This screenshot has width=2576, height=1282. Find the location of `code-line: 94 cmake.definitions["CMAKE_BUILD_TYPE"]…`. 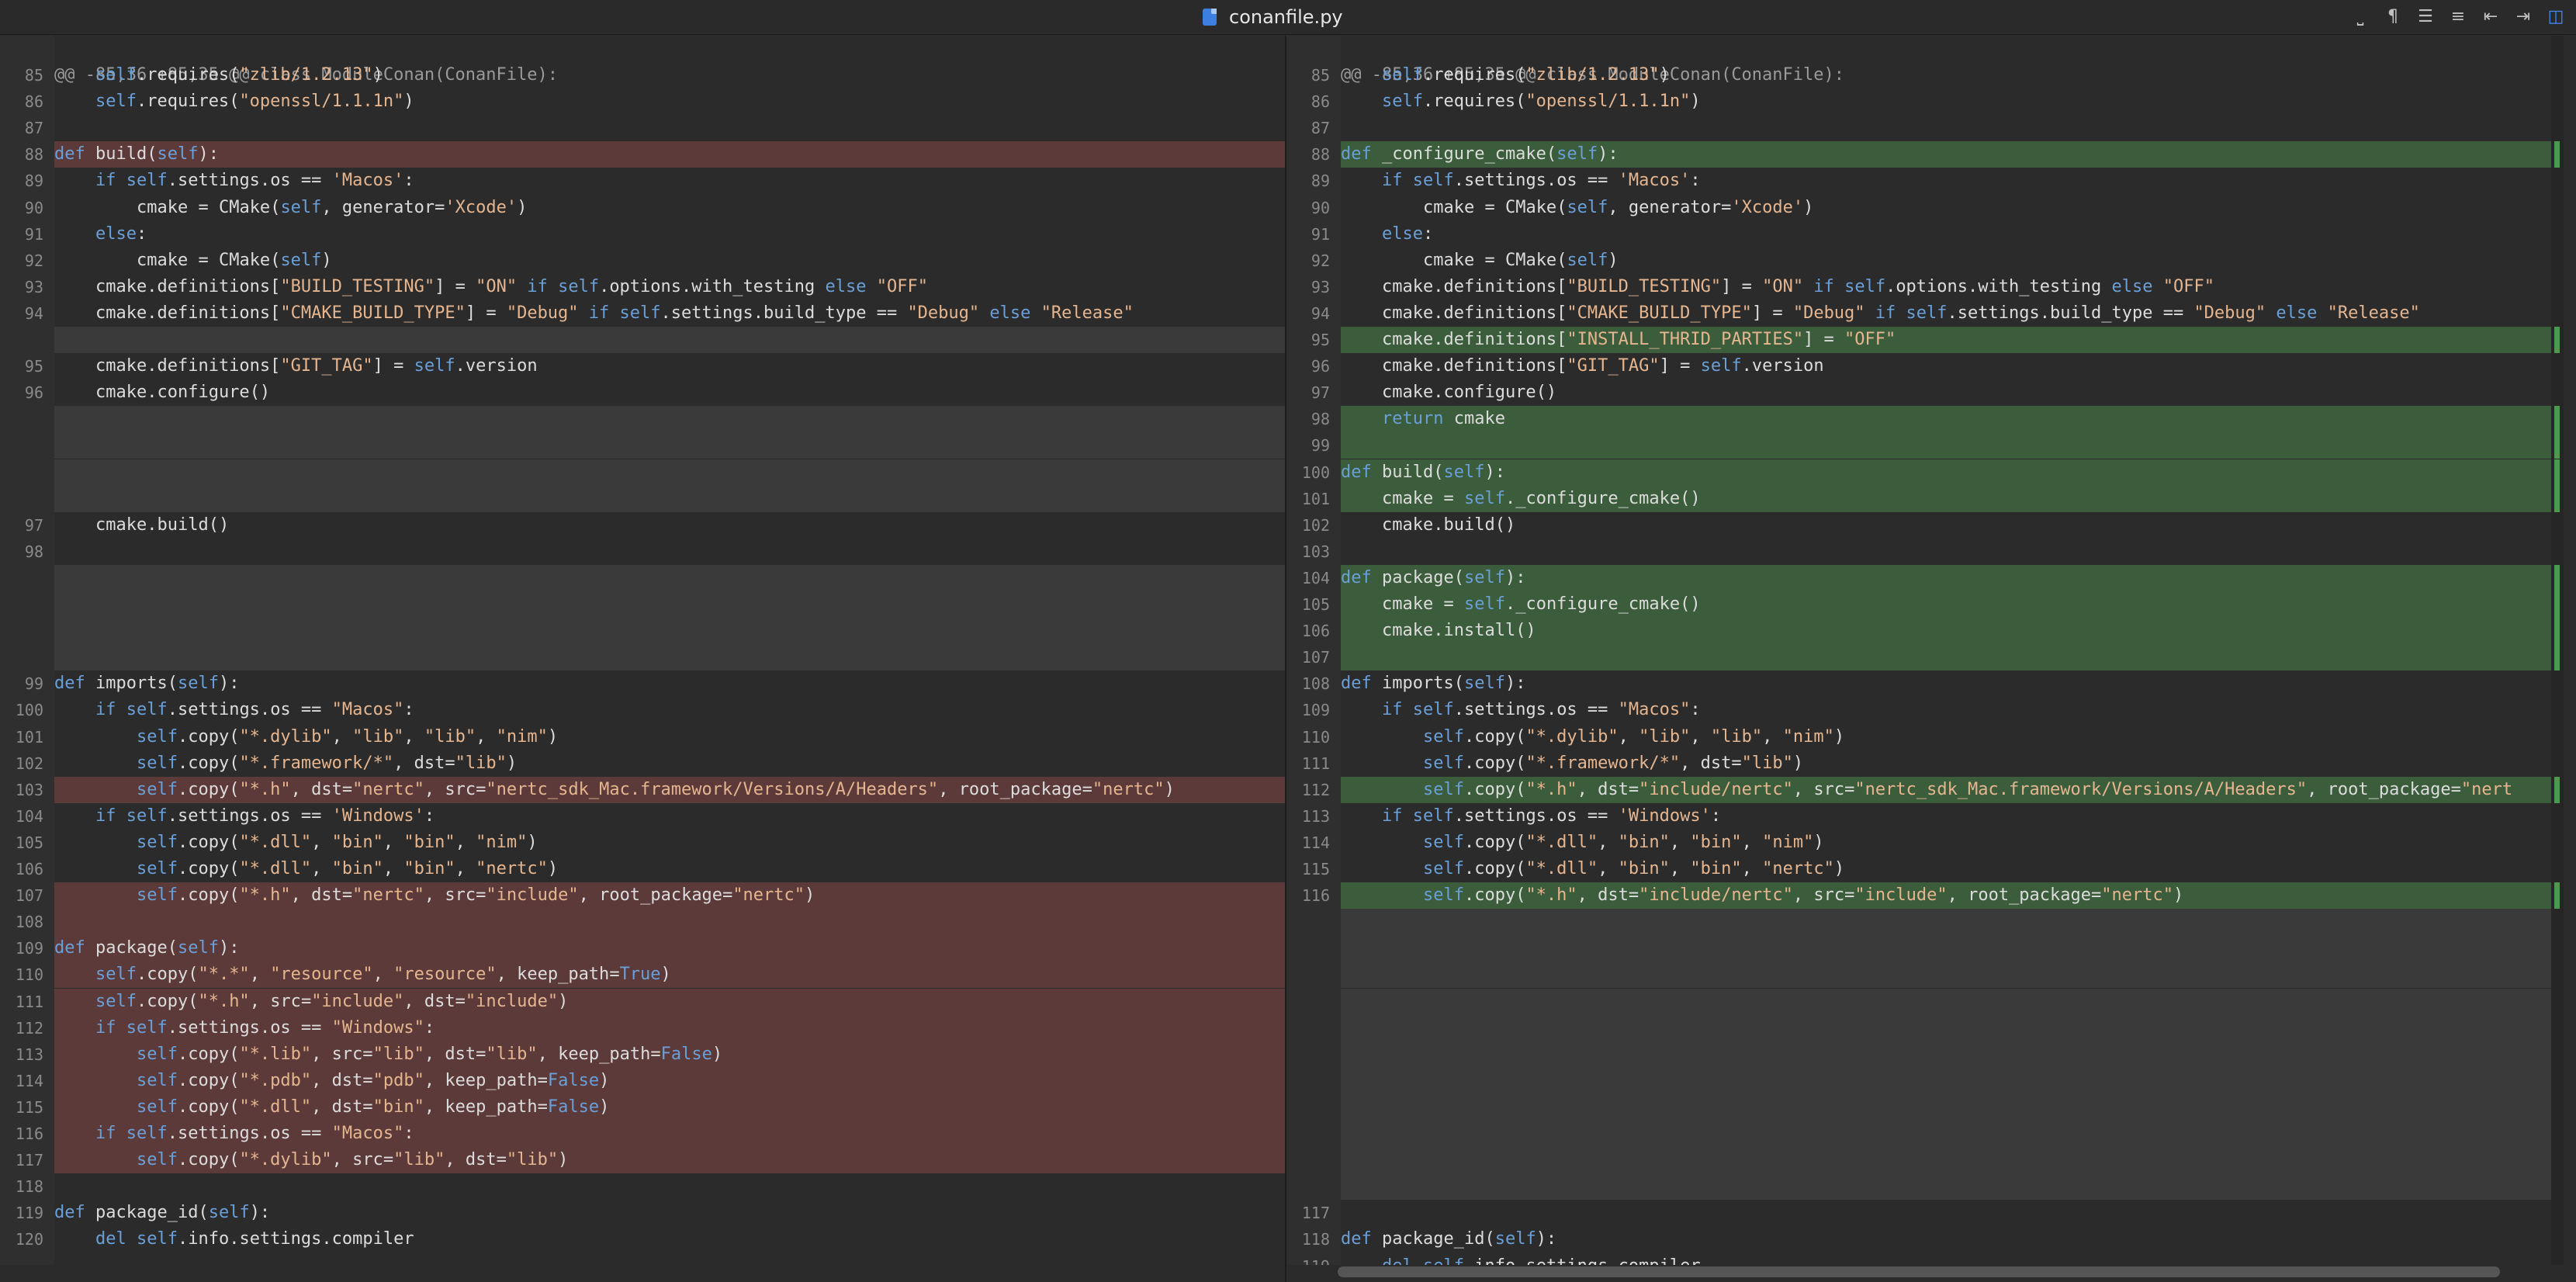

code-line: 94 cmake.definitions["CMAKE_BUILD_TYPE"]… is located at coordinates (1937, 313).